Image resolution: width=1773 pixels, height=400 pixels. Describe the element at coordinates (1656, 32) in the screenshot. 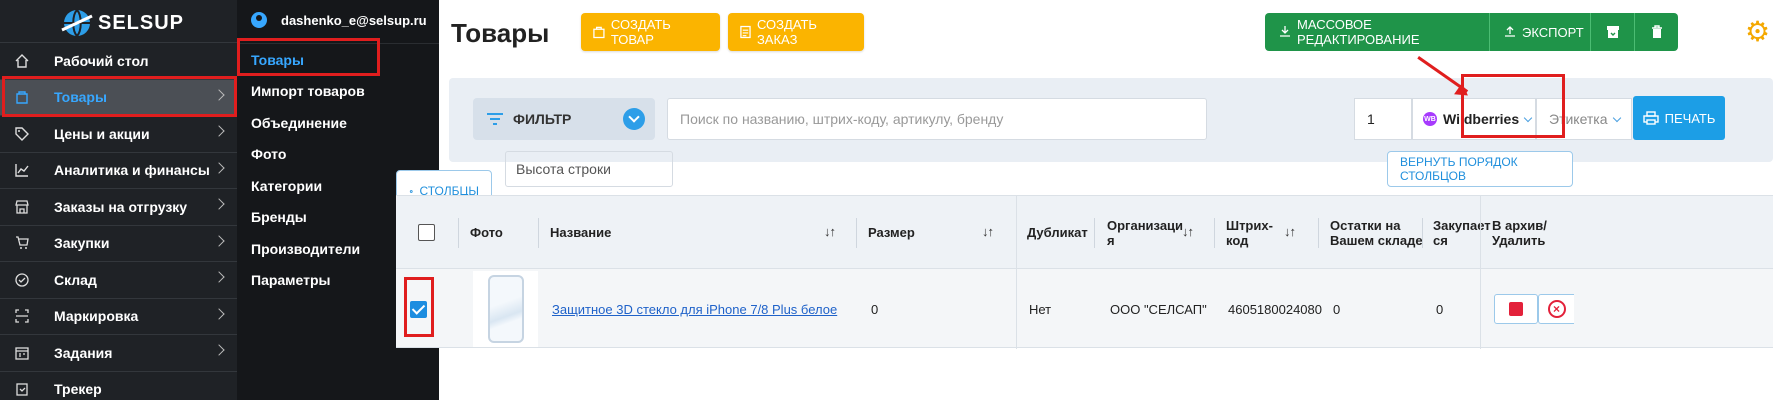

I see `delete-button` at that location.